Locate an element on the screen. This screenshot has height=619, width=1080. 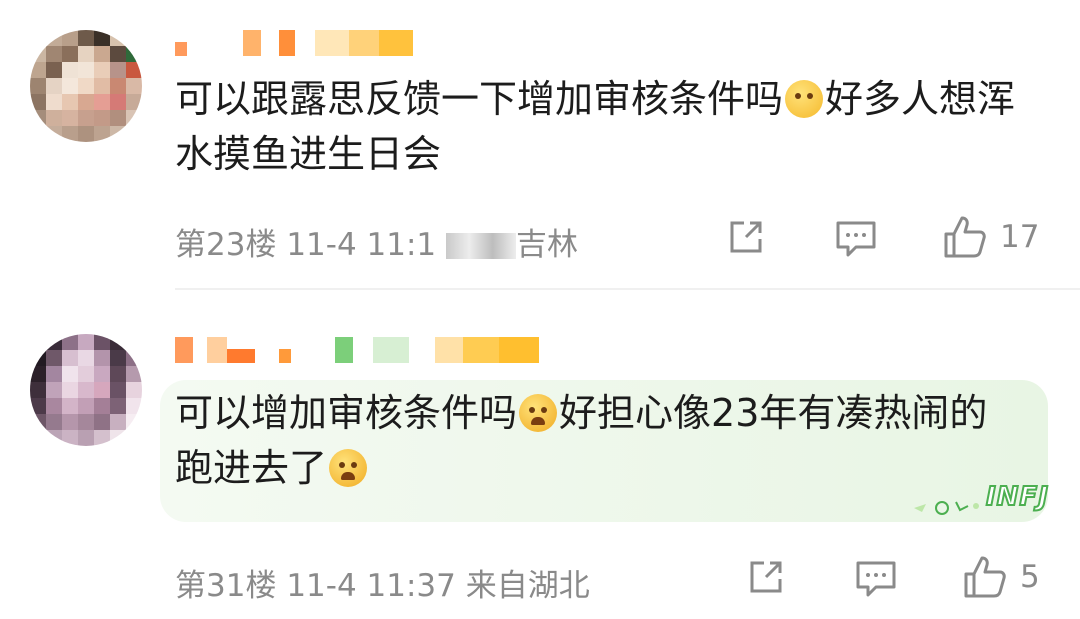
floor-number: 第31楼 is located at coordinates (226, 586).